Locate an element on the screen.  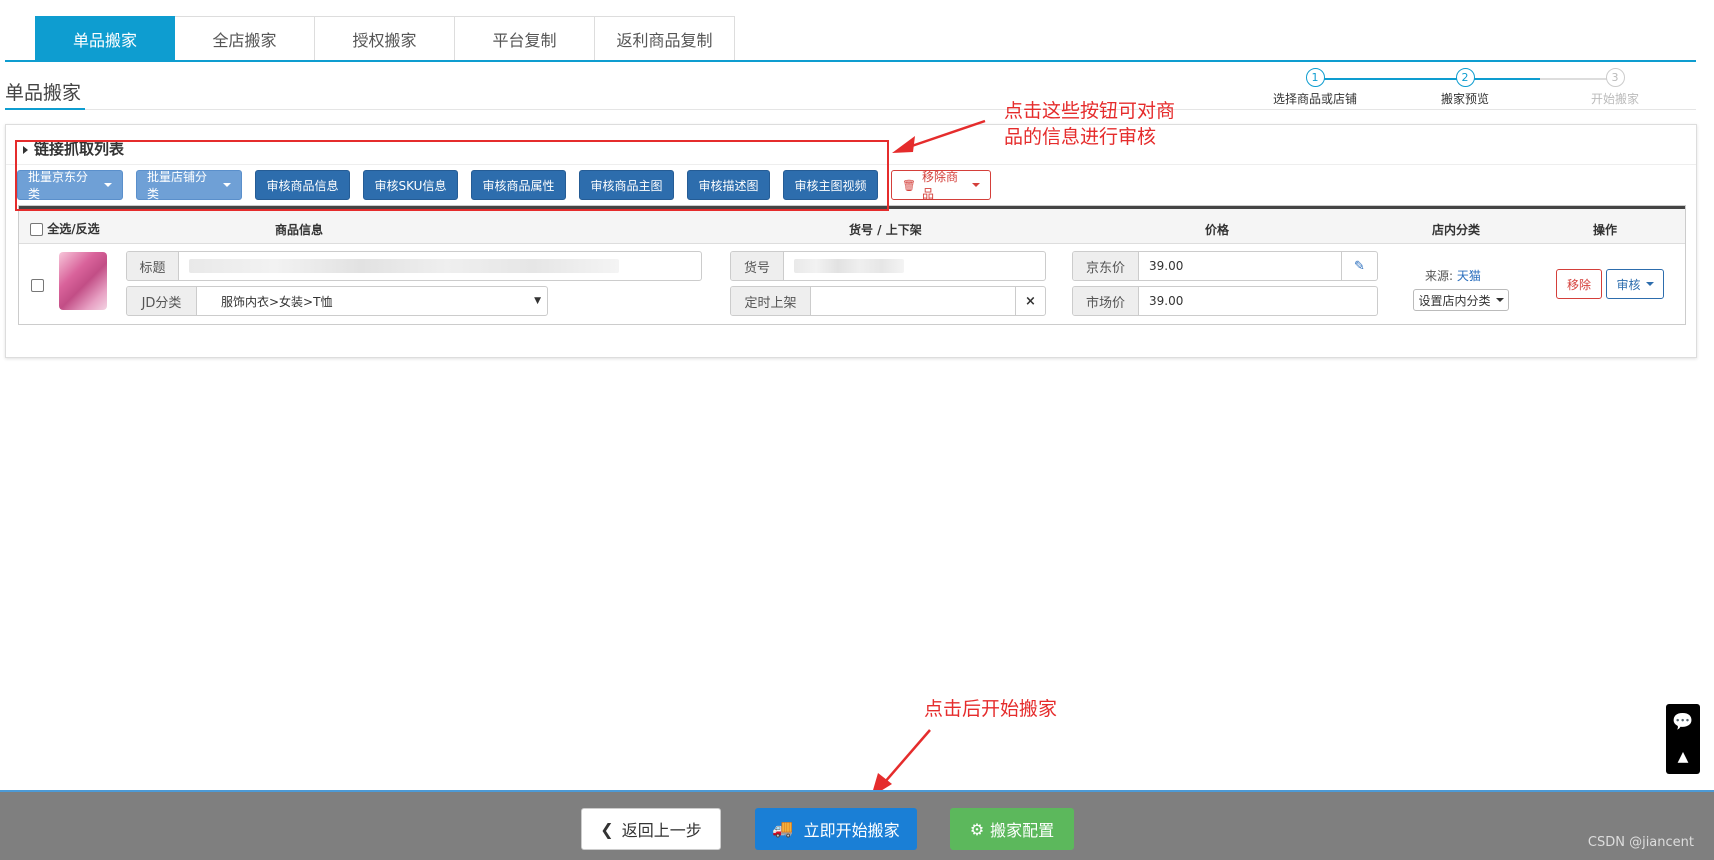
chat-icon: 💬 is located at coordinates (1683, 721).